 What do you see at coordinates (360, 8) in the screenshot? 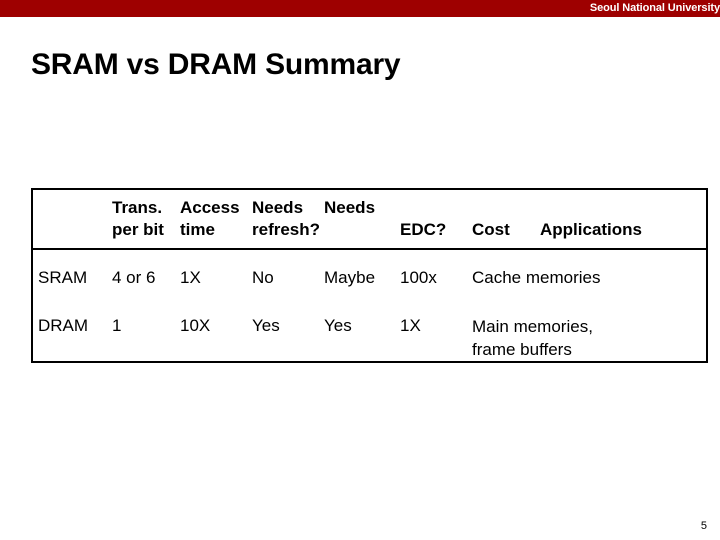
I see `university-banner: Seoul National University` at bounding box center [360, 8].